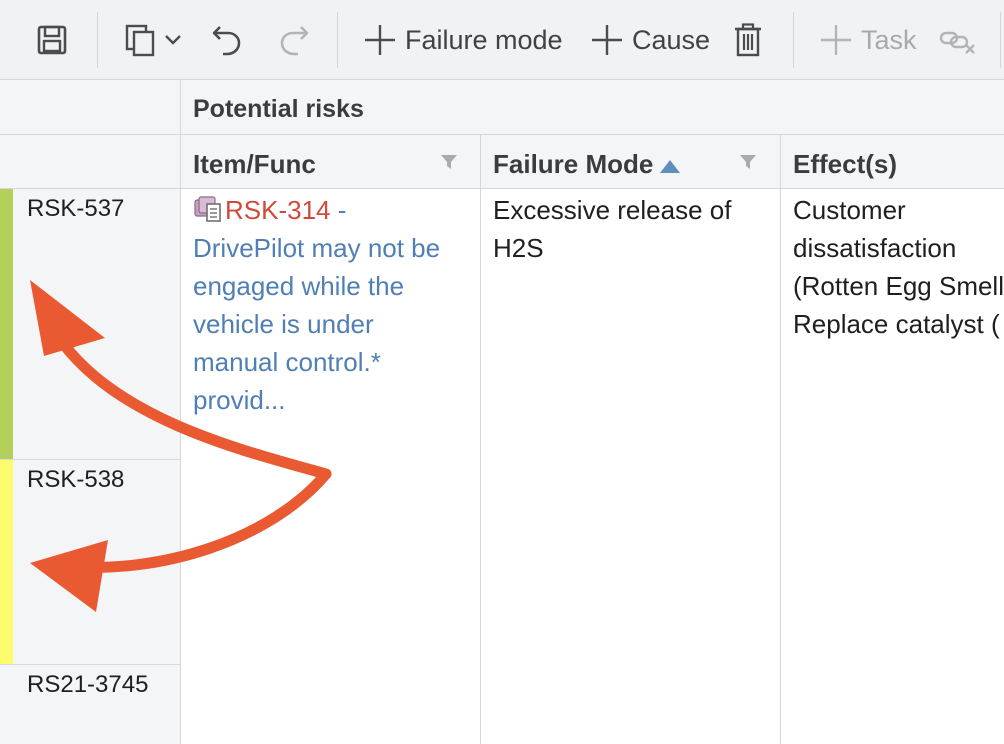  What do you see at coordinates (518, 248) in the screenshot?
I see `failure-mode-line: H2S` at bounding box center [518, 248].